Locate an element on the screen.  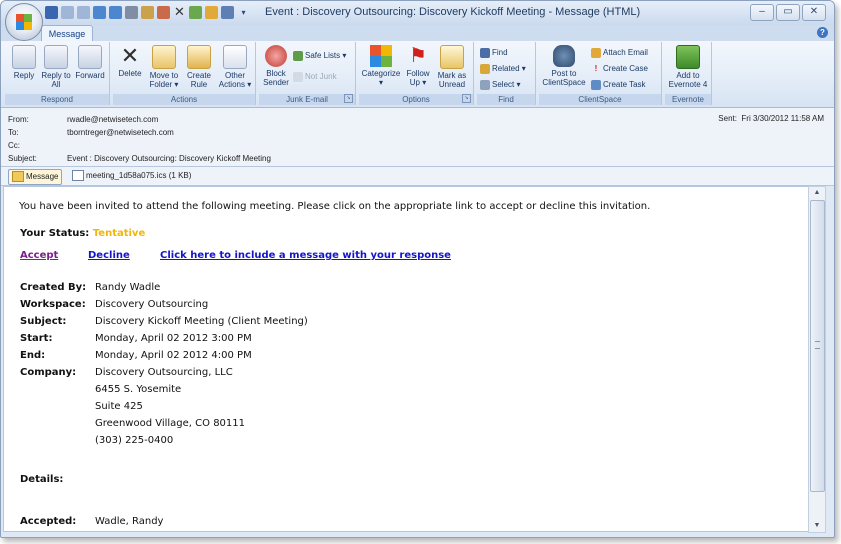
help-icon: ? is located at coordinates (822, 32).